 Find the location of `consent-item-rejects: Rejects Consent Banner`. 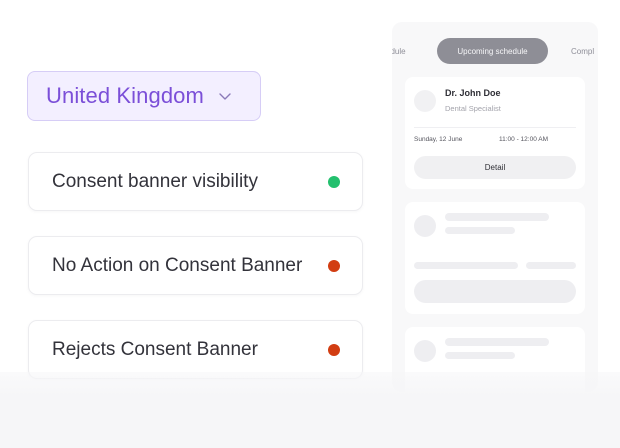

consent-item-rejects: Rejects Consent Banner is located at coordinates (195, 349).